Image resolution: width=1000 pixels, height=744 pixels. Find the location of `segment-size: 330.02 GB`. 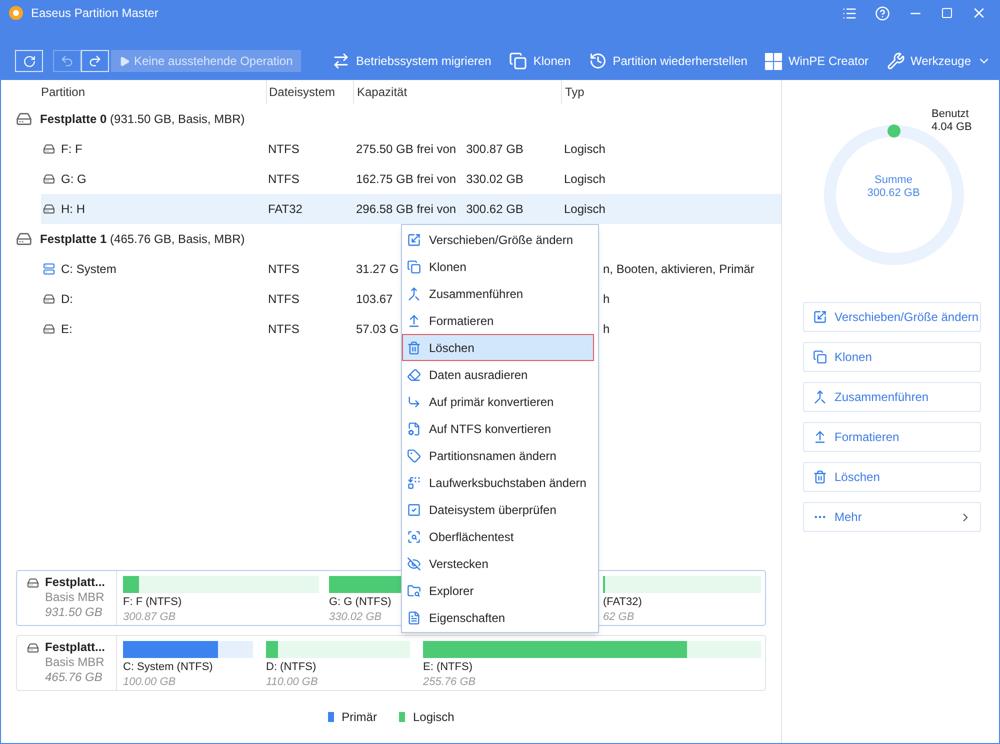

segment-size: 330.02 GB is located at coordinates (355, 617).